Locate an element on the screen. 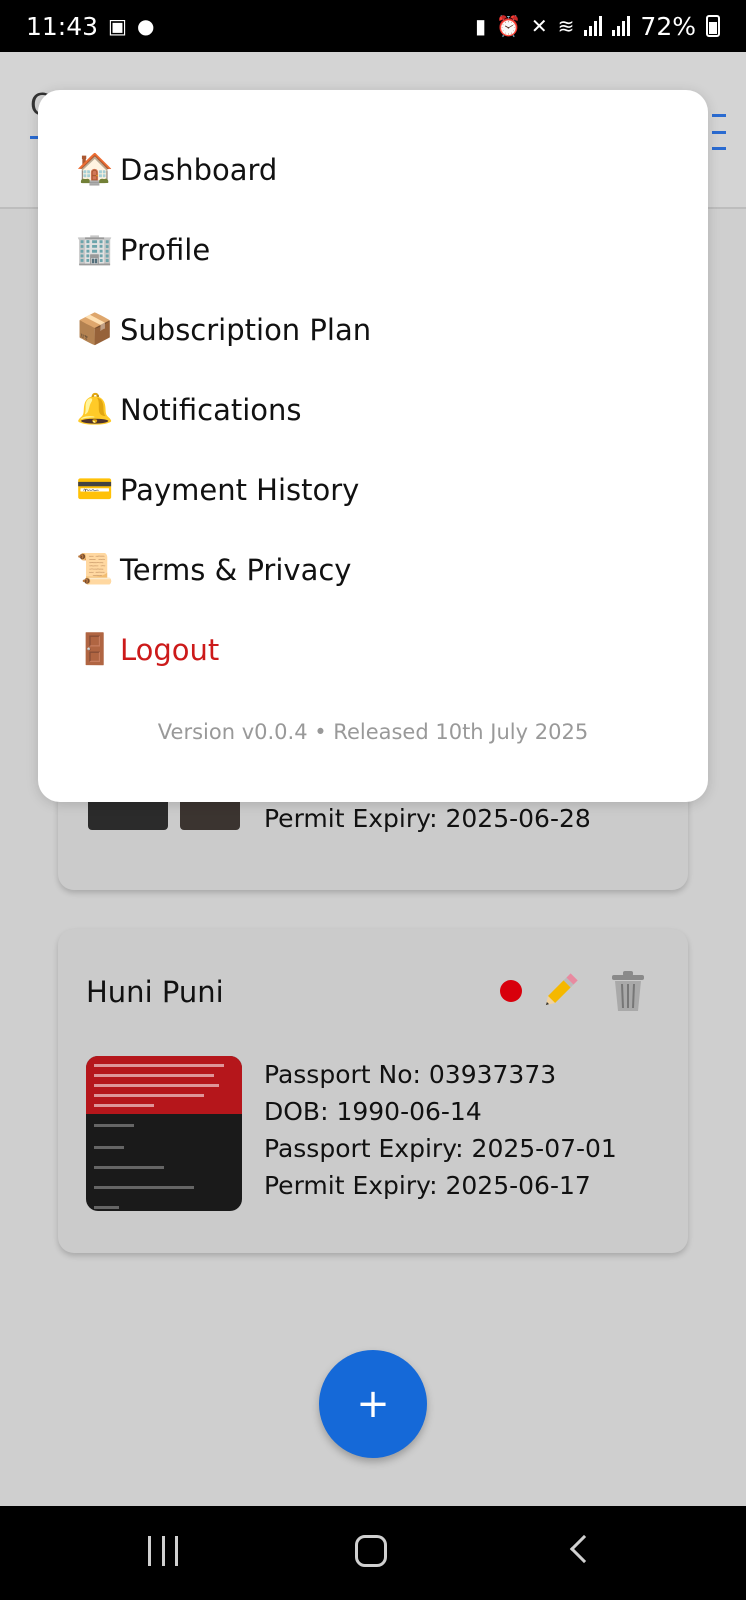 This screenshot has width=746, height=1600. chat-icon: ● is located at coordinates (145, 26).